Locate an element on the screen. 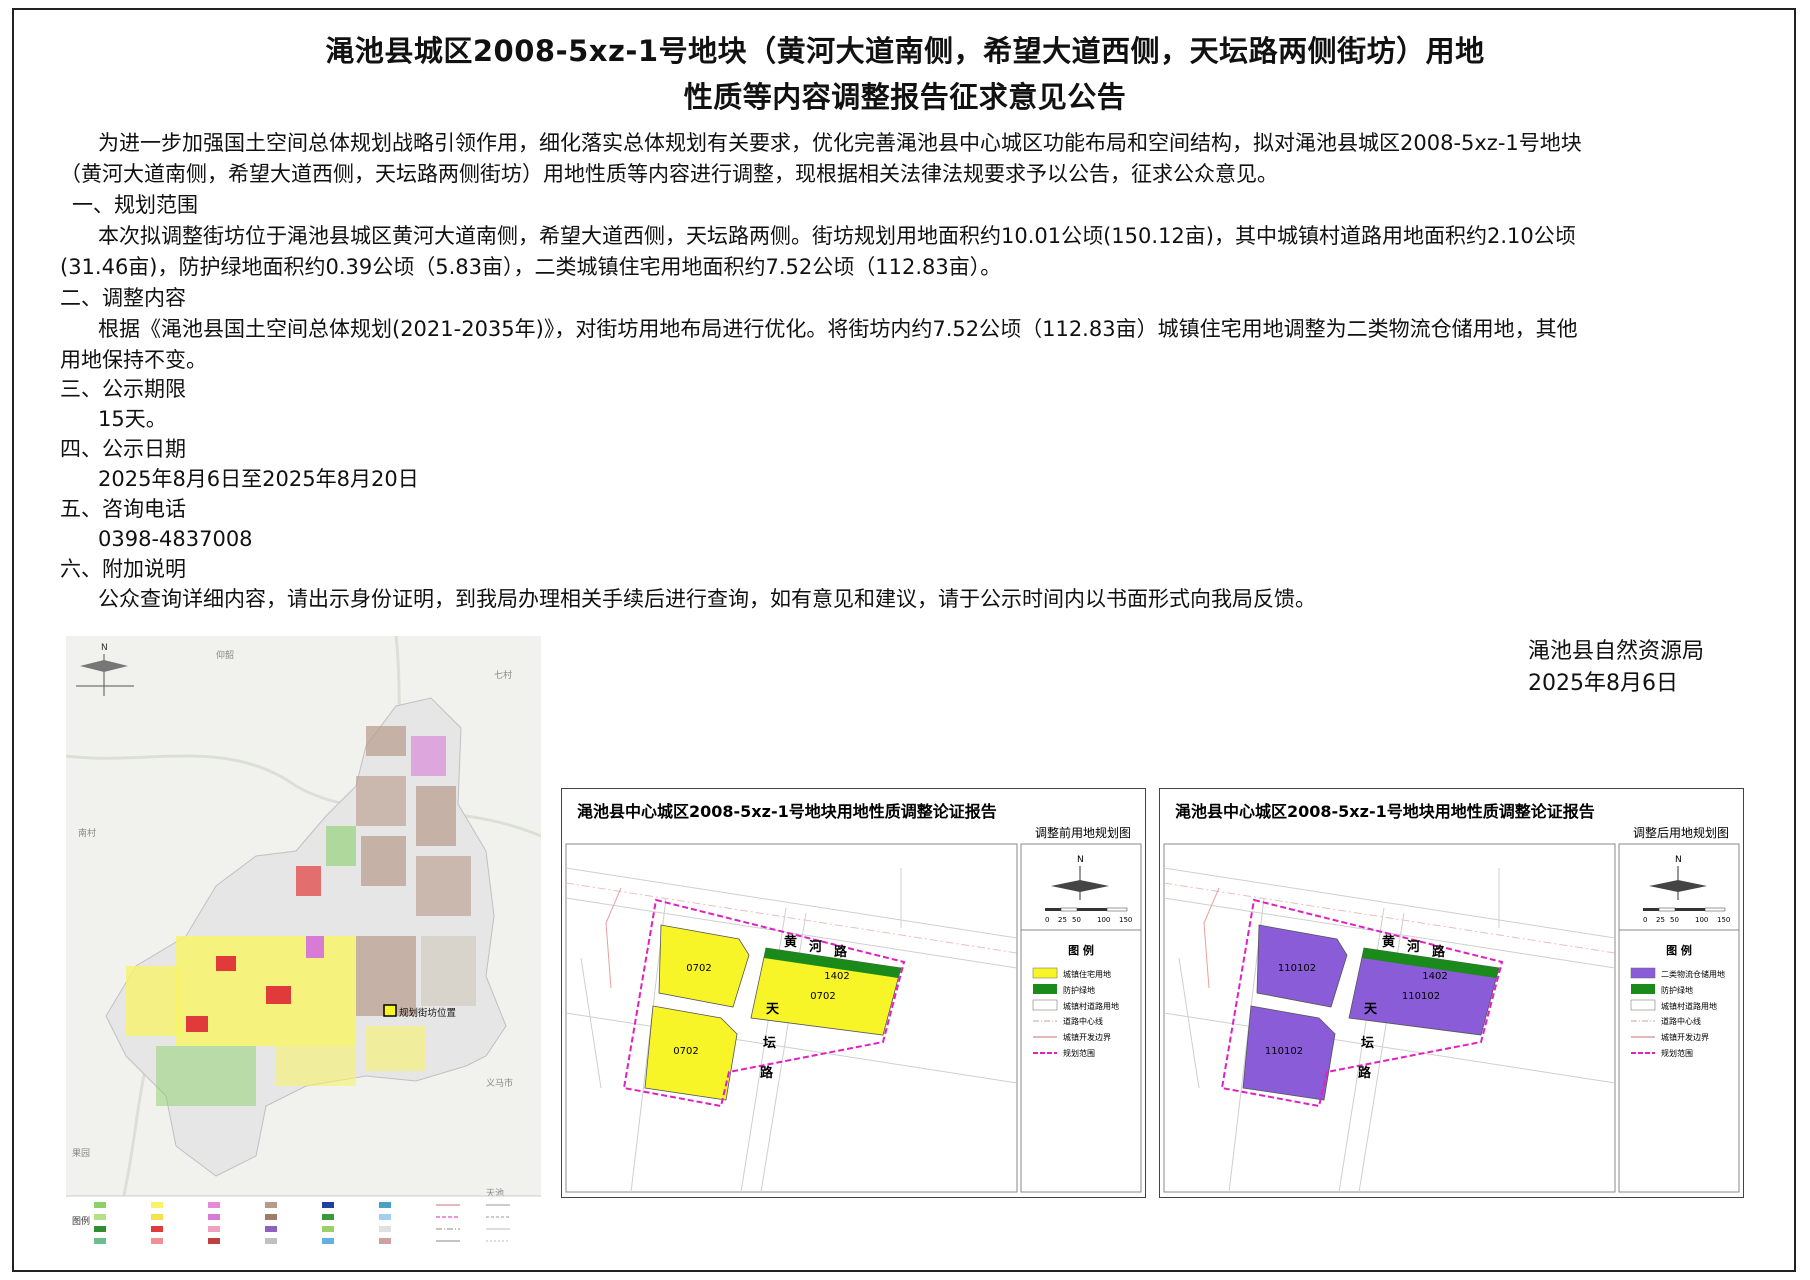  notice-title-line2: 性质等内容调整报告征求意见公告 is located at coordinates (905, 97).